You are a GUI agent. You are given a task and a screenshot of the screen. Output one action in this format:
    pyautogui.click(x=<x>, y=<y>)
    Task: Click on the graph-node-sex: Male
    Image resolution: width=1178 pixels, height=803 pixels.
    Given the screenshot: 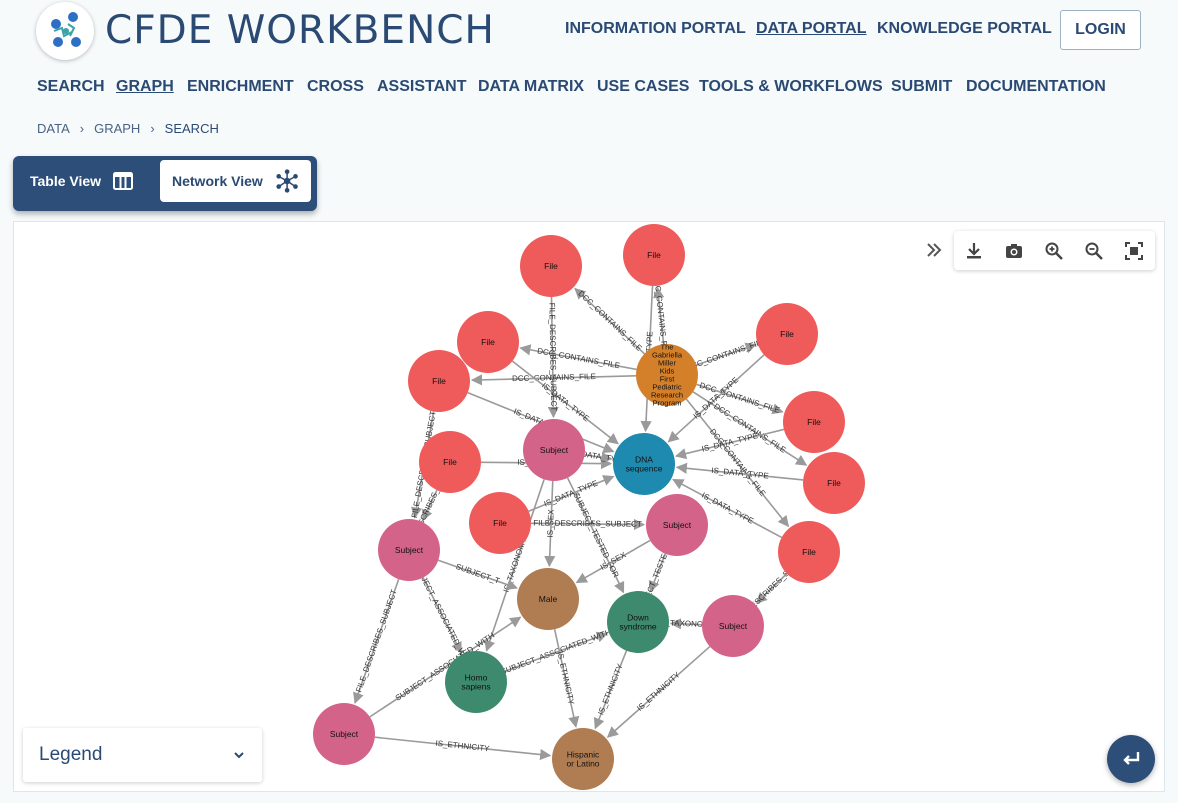 What is the action you would take?
    pyautogui.click(x=548, y=599)
    